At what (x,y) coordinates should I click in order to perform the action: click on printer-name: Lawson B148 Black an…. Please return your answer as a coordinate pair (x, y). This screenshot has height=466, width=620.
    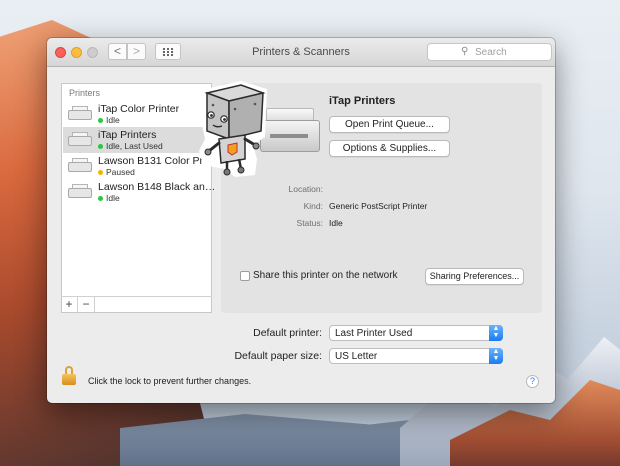
    Looking at the image, I should click on (157, 187).